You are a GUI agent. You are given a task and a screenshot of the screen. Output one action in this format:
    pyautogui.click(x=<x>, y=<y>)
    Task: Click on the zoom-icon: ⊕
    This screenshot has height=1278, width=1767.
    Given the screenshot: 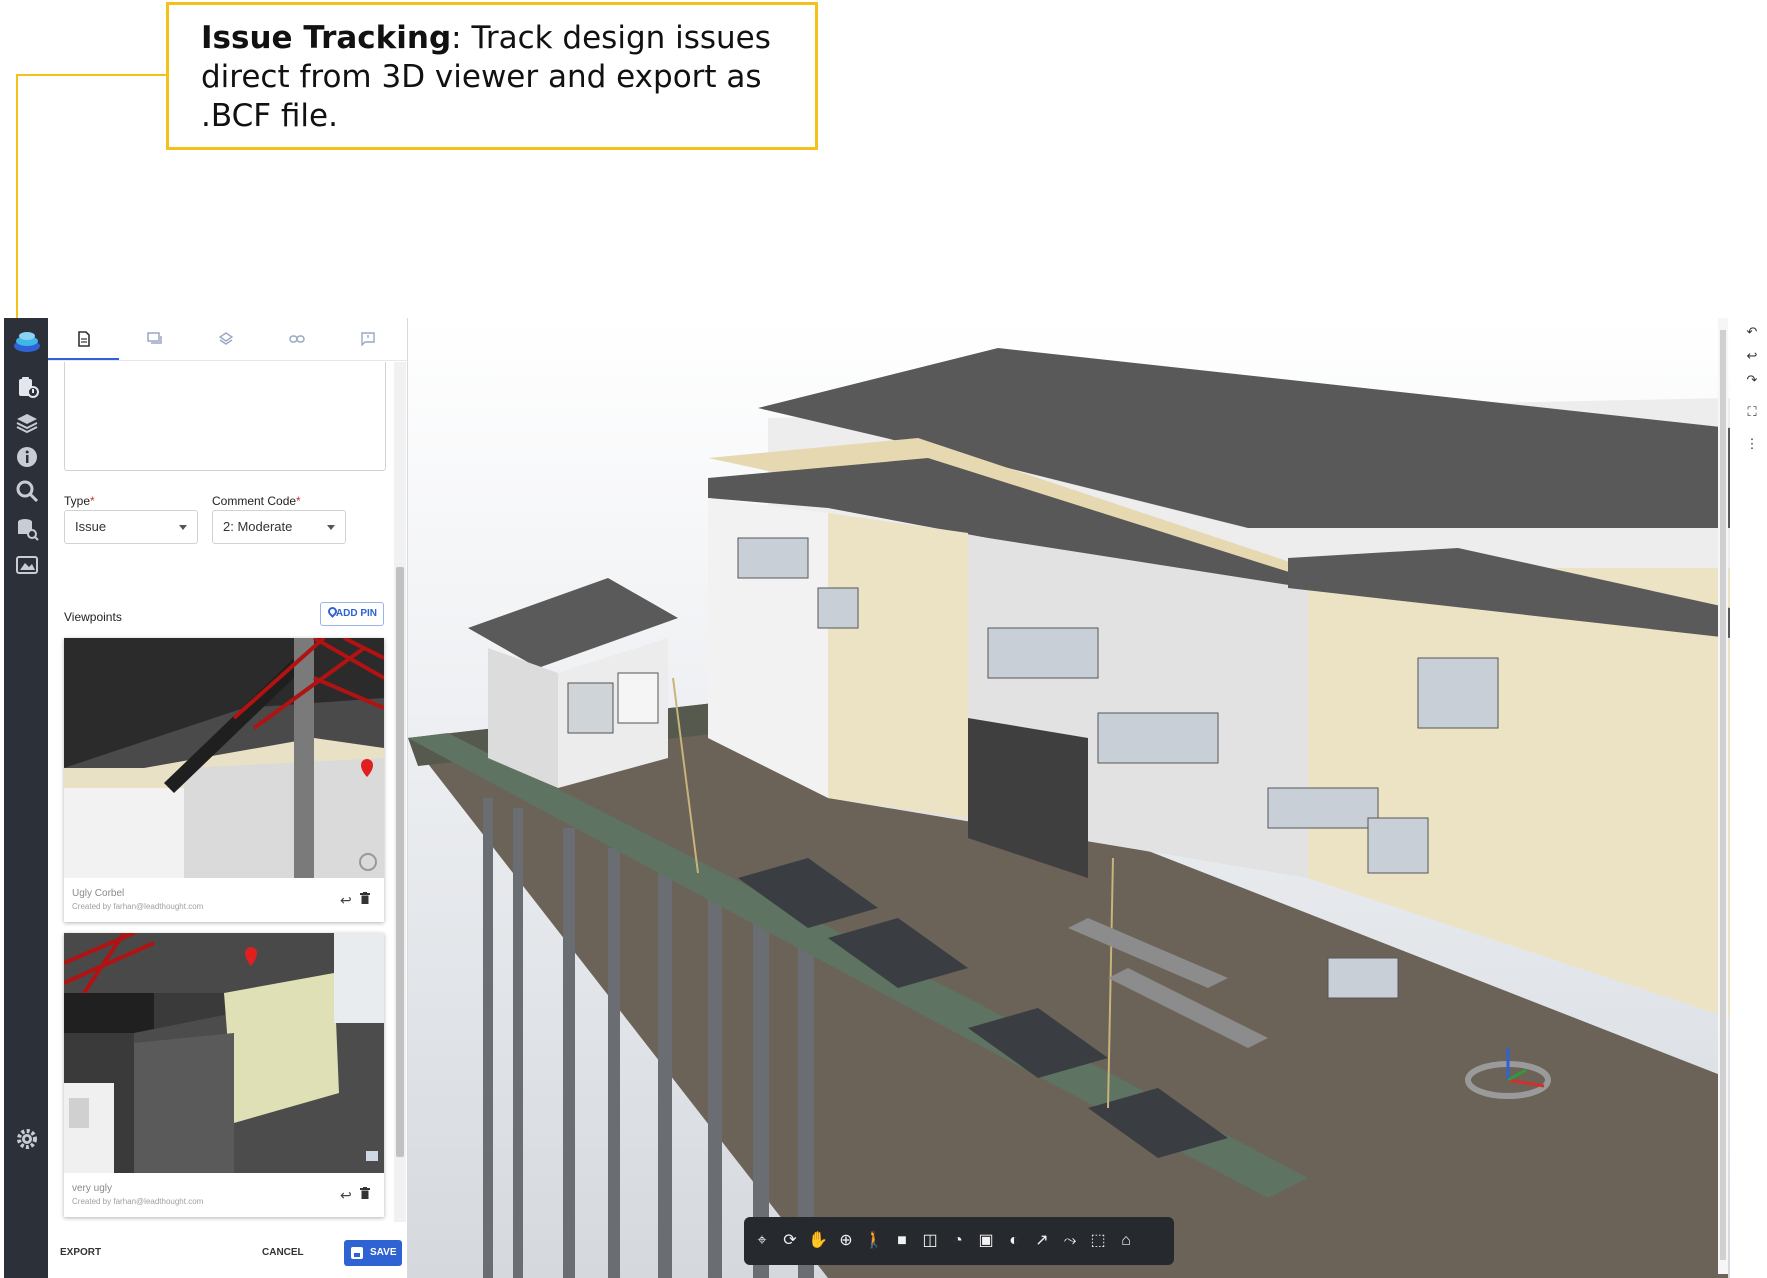 What is the action you would take?
    pyautogui.click(x=846, y=1241)
    